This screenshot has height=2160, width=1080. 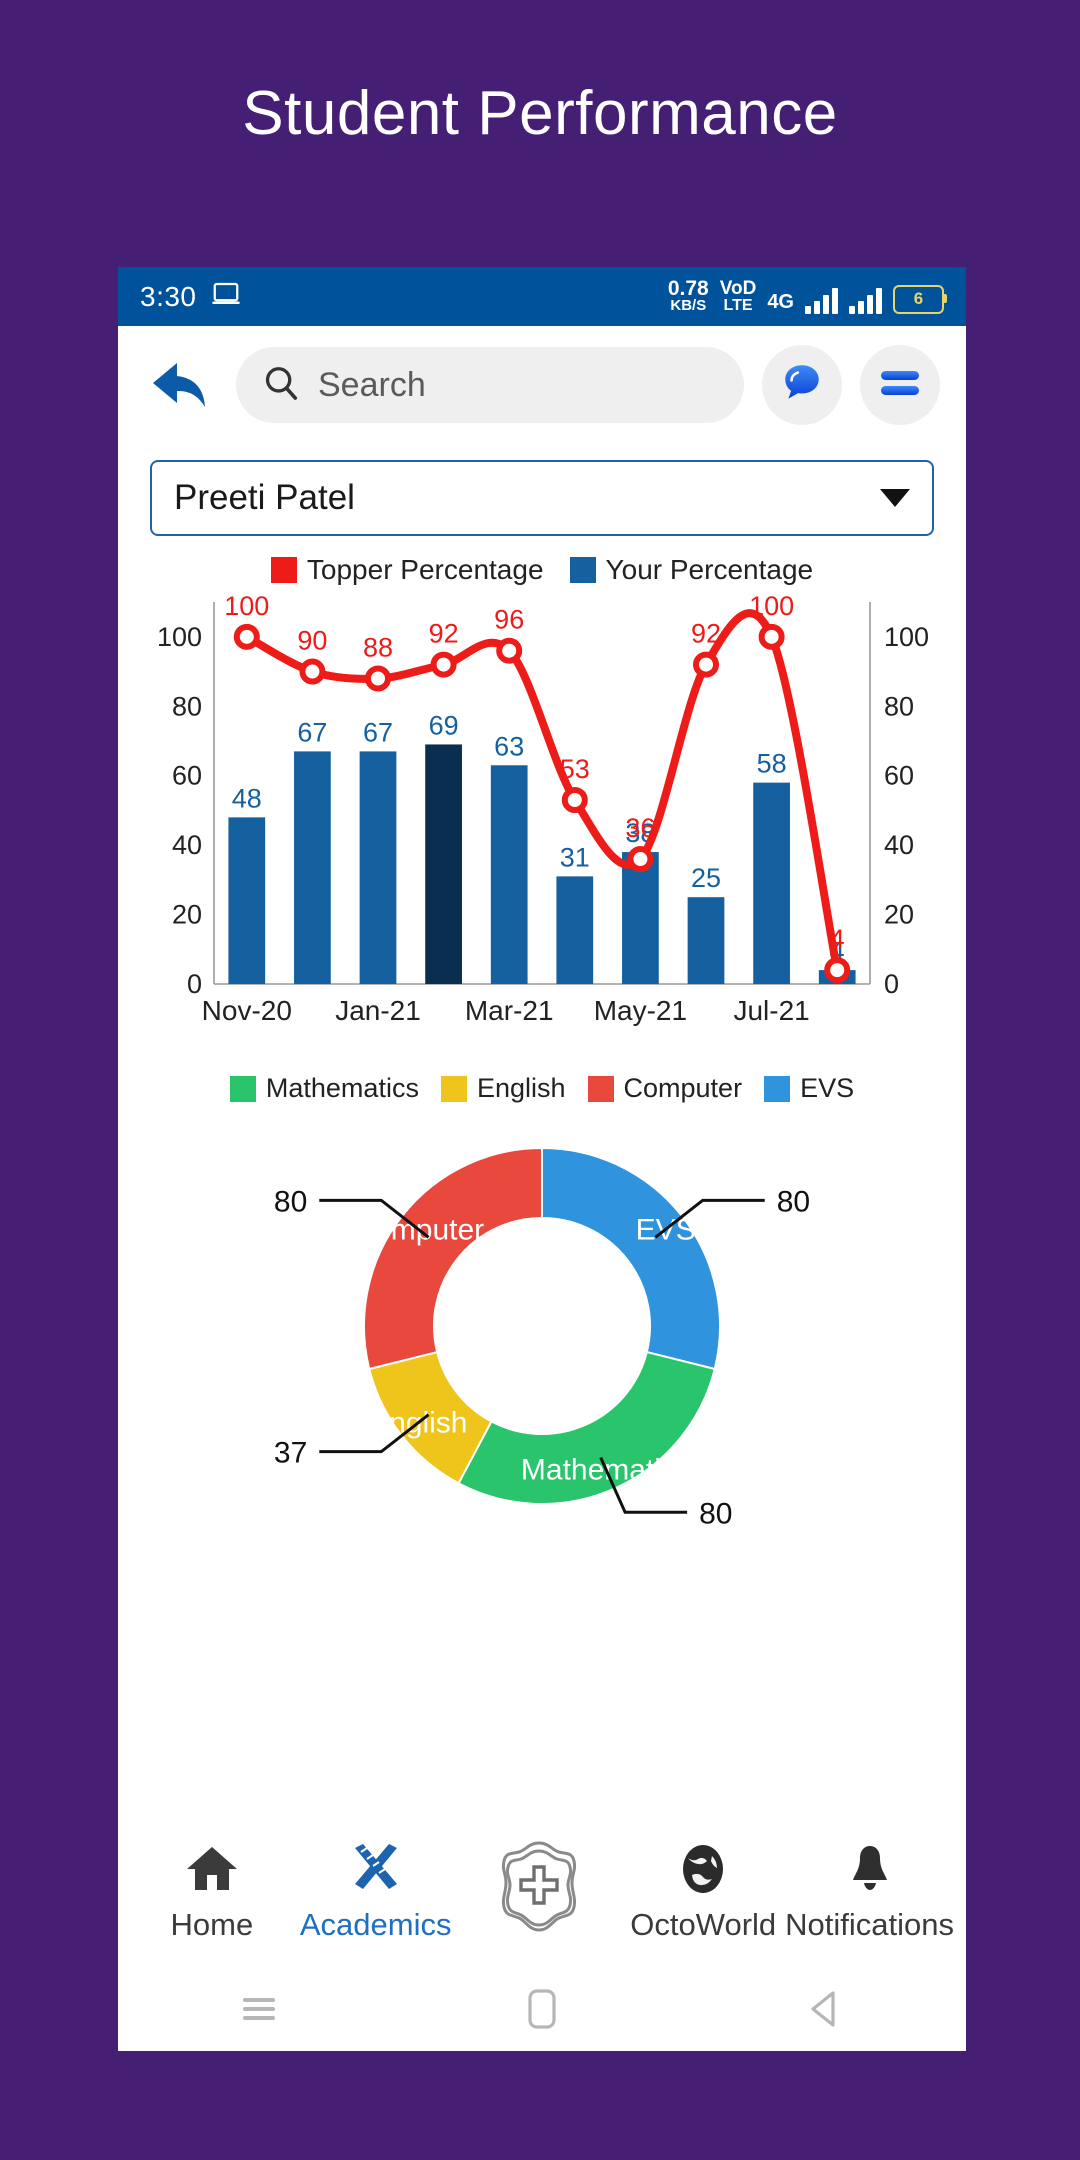 What do you see at coordinates (425, 569) in the screenshot?
I see `legend-label-topper: Topper Percentage` at bounding box center [425, 569].